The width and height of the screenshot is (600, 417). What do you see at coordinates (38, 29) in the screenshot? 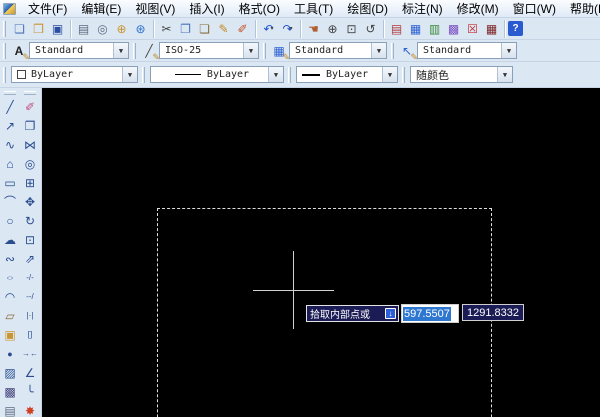
I see `open-icon: ❒` at bounding box center [38, 29].